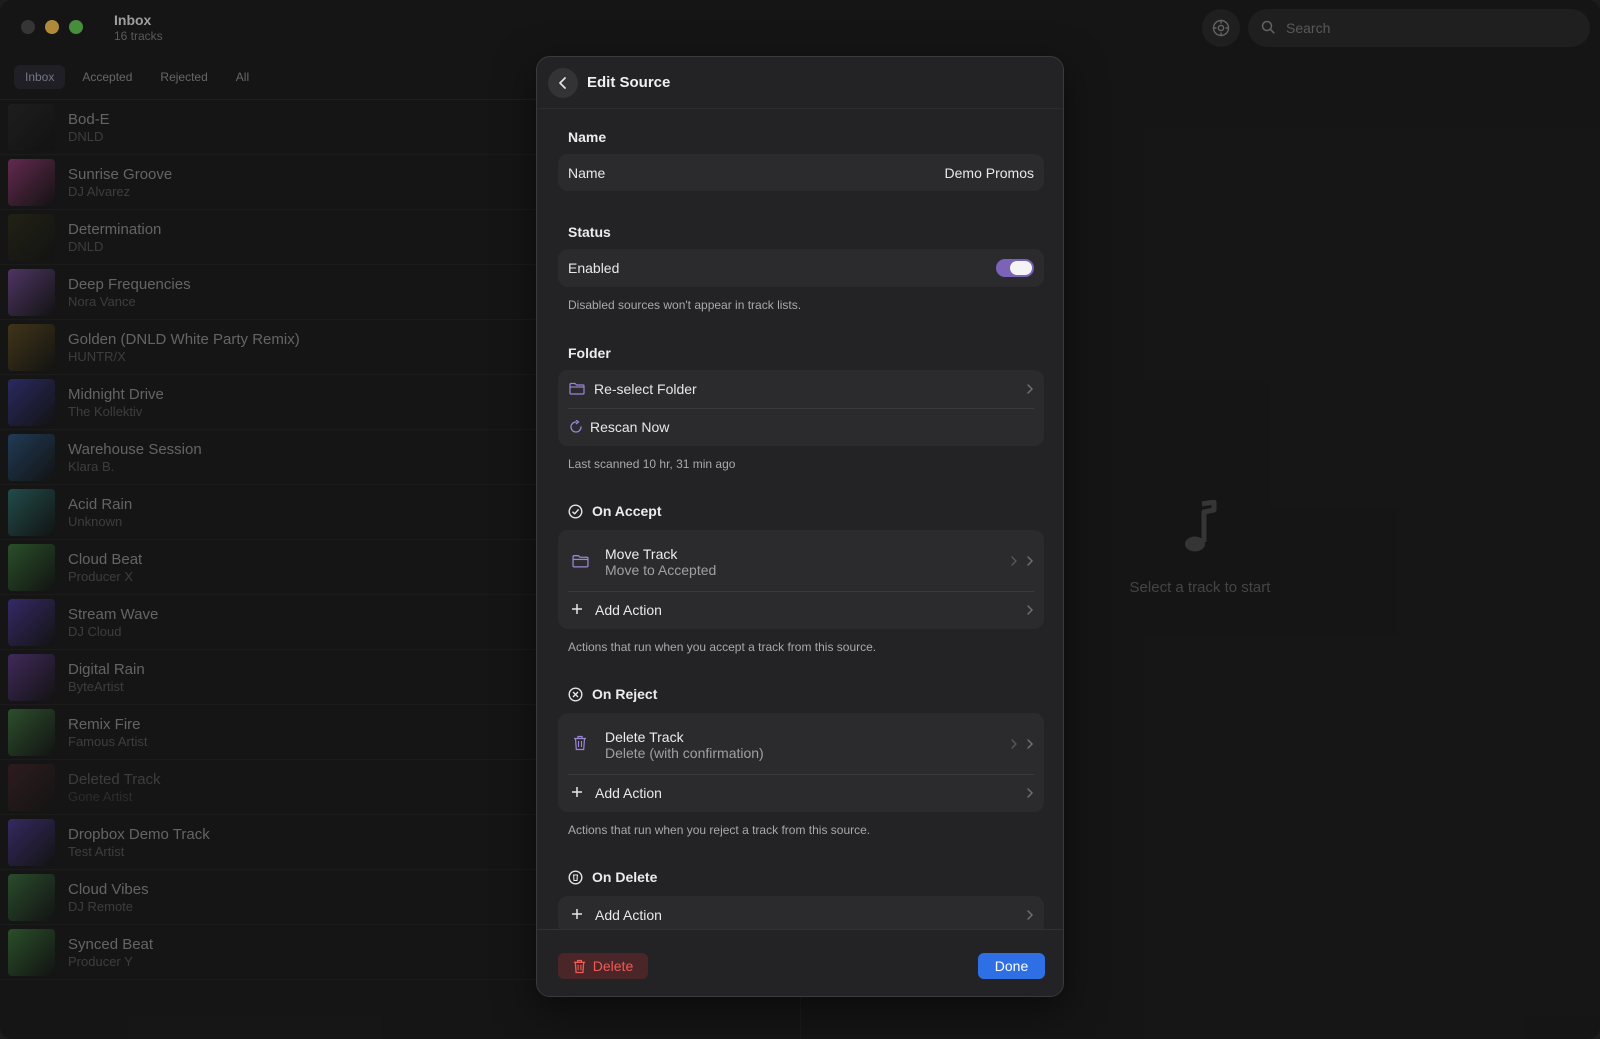 This screenshot has width=1600, height=1039. I want to click on enabled-toggle, so click(1015, 268).